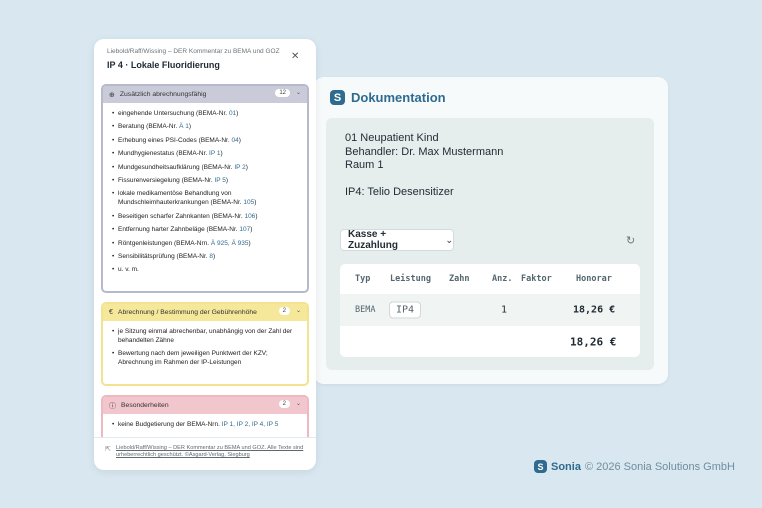 The width and height of the screenshot is (762, 508). What do you see at coordinates (244, 229) in the screenshot?
I see `bema-reference-link: 107` at bounding box center [244, 229].